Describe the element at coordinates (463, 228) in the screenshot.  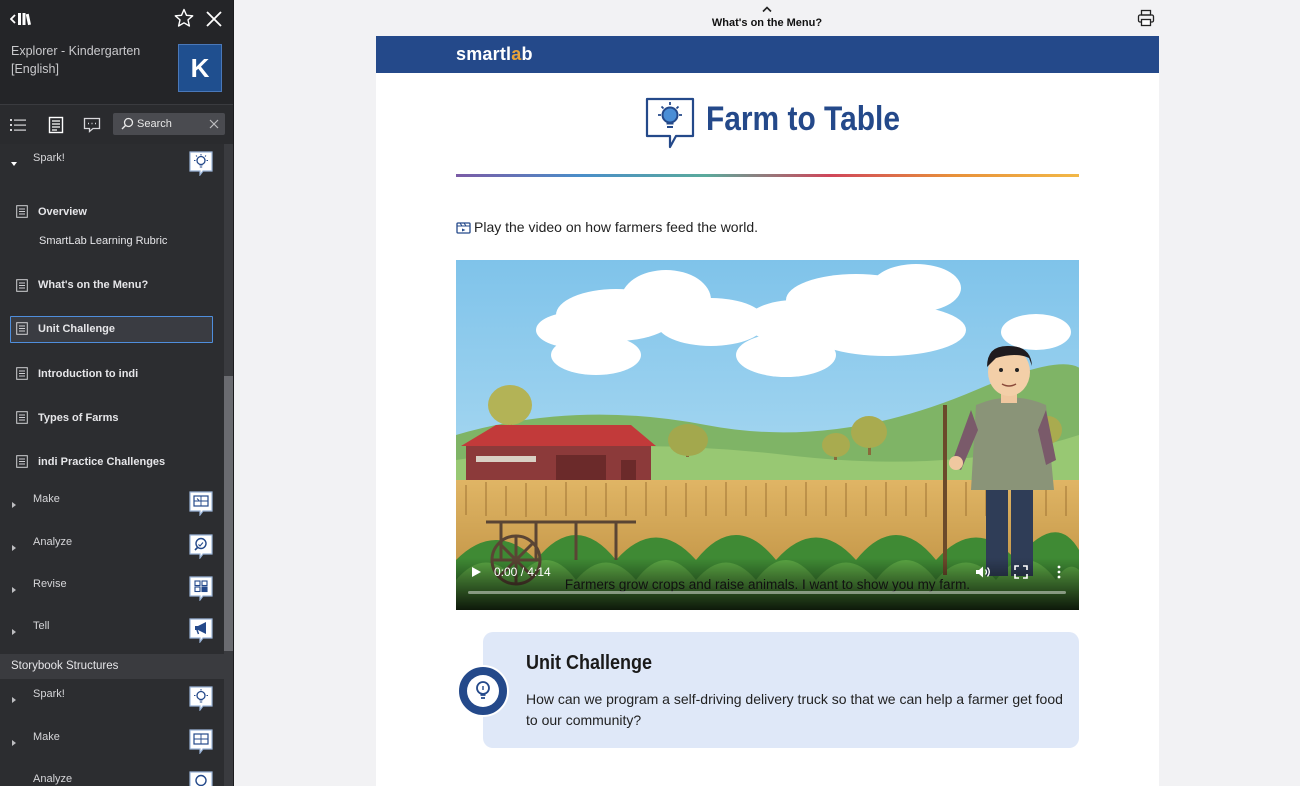
I see `video-clapper-icon` at that location.